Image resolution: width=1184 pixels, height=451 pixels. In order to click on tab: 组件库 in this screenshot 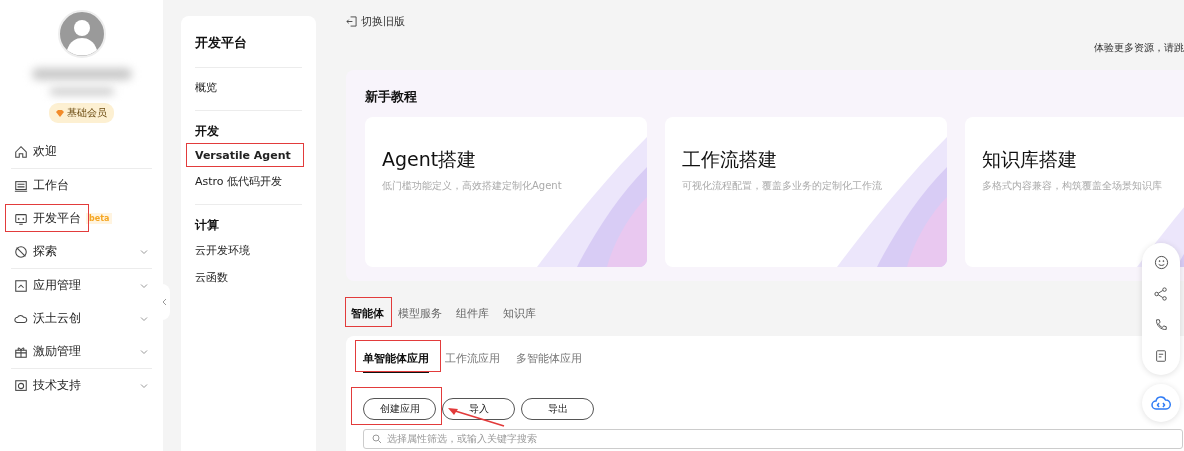, I will do `click(472, 313)`.